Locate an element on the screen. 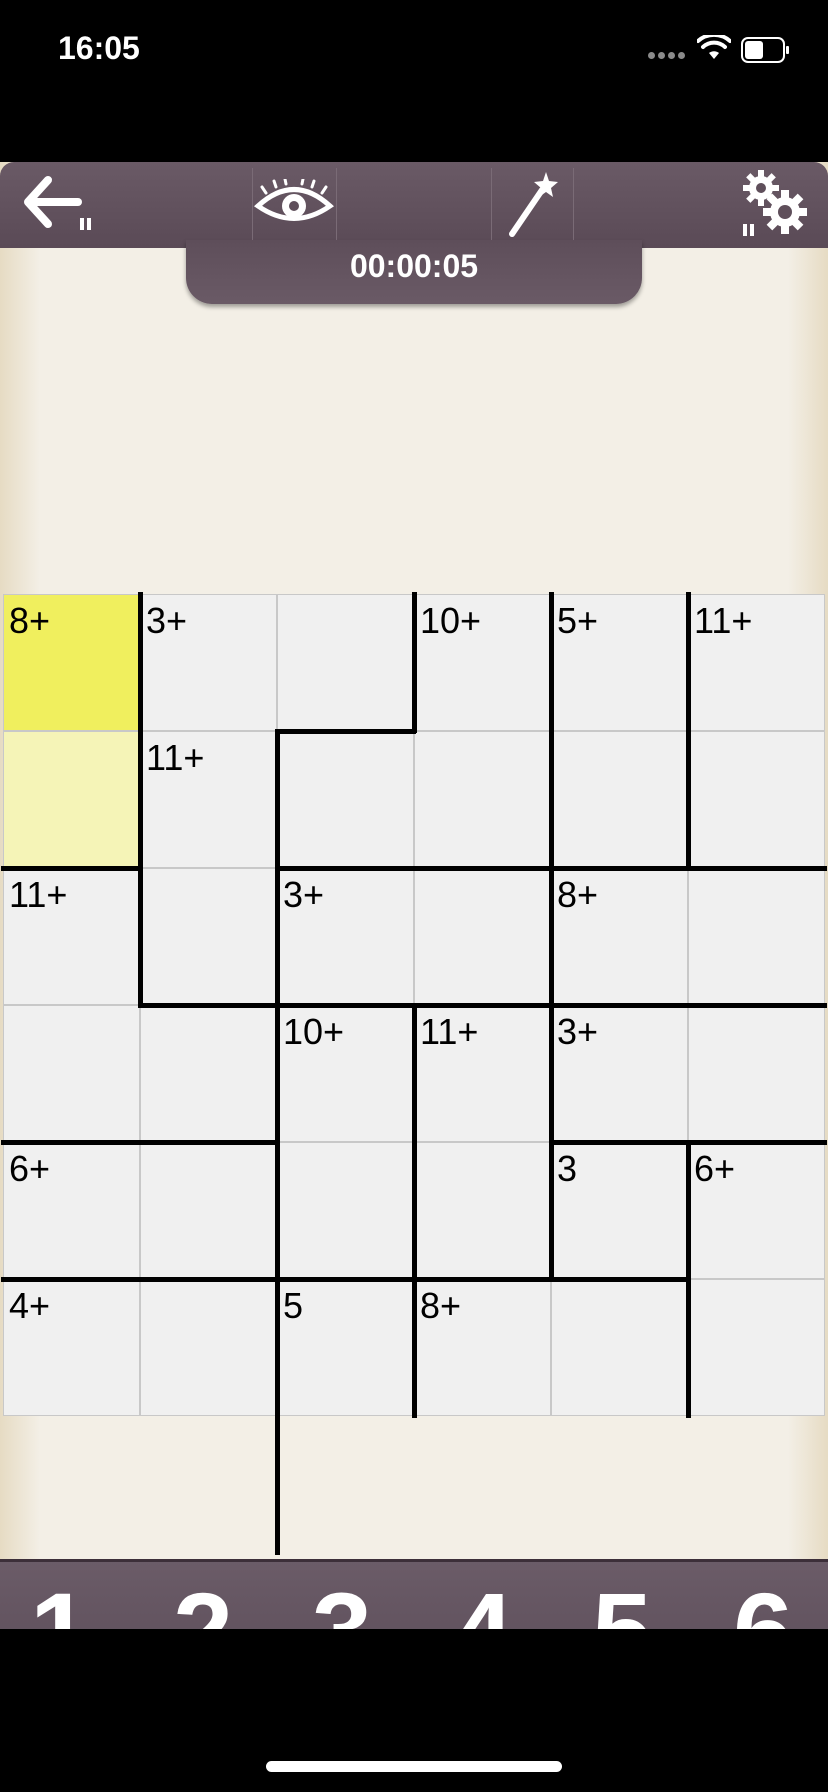  back-button is located at coordinates (57, 204).